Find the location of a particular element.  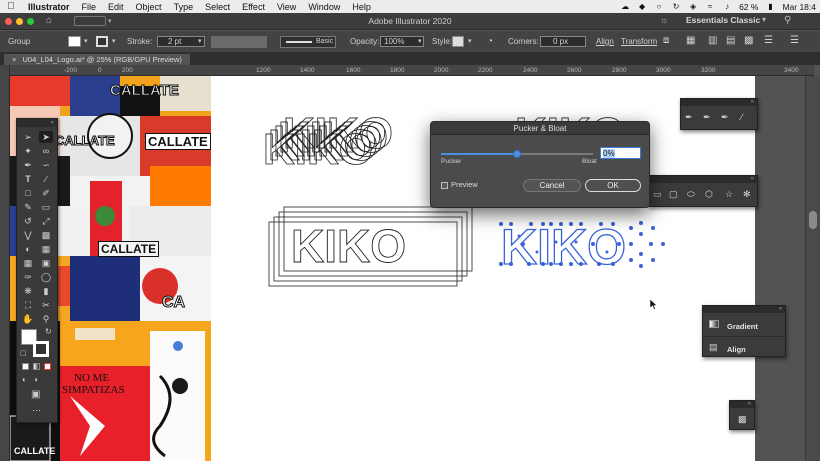

draw-mode-icon: ◐ is located at coordinates (24, 379).